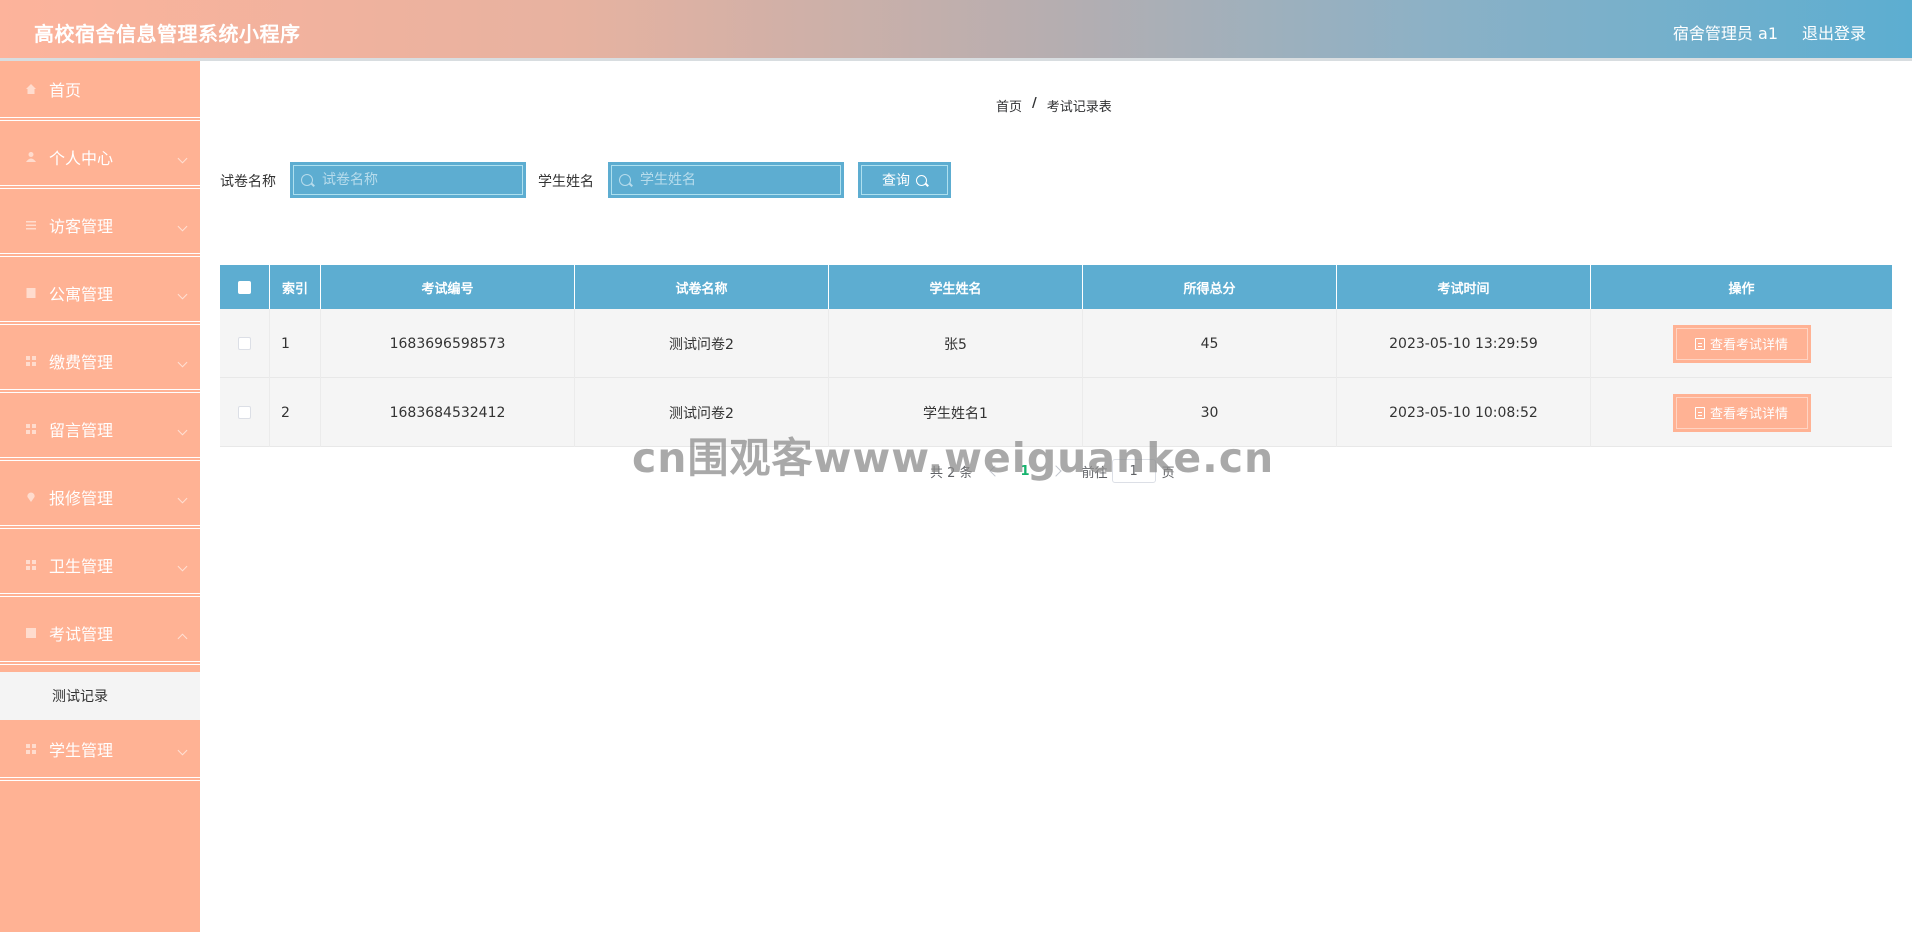 This screenshot has width=1912, height=932. I want to click on paper-name-input, so click(417, 180).